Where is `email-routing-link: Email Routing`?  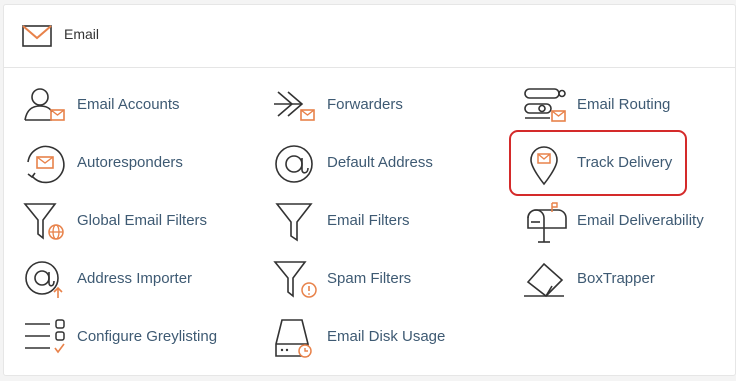
email-routing-link: Email Routing is located at coordinates (629, 106).